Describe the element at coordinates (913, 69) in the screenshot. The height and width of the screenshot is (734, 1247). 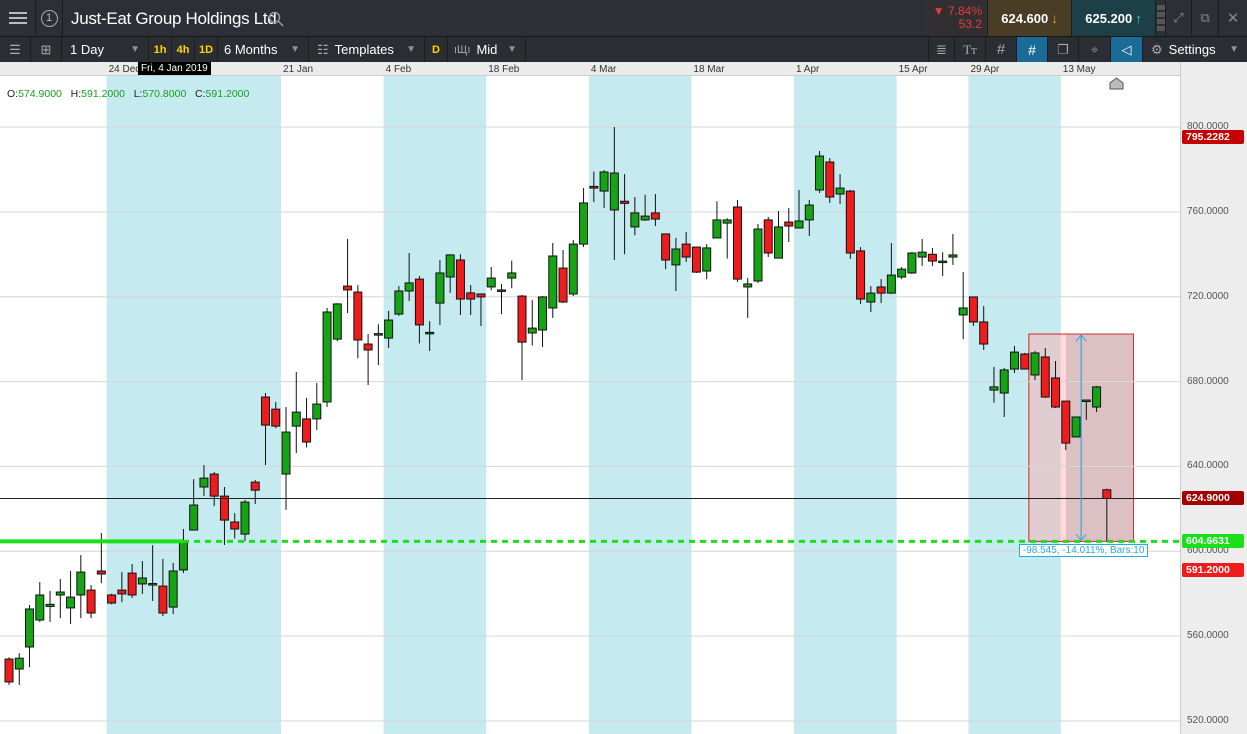
I see `date-tick-label: 15 Apr` at that location.